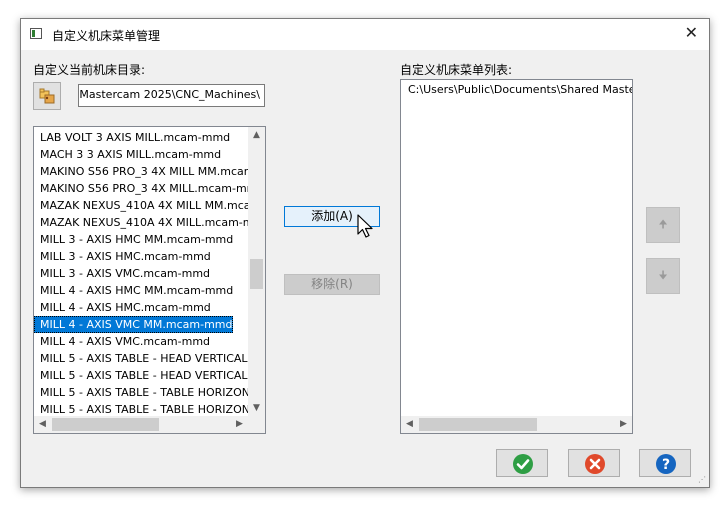 This screenshot has height=506, width=720. What do you see at coordinates (149, 171) in the screenshot?
I see `list-item: MAKINO S56 PRO_3 4X MILL MM.mcam-mmd` at bounding box center [149, 171].